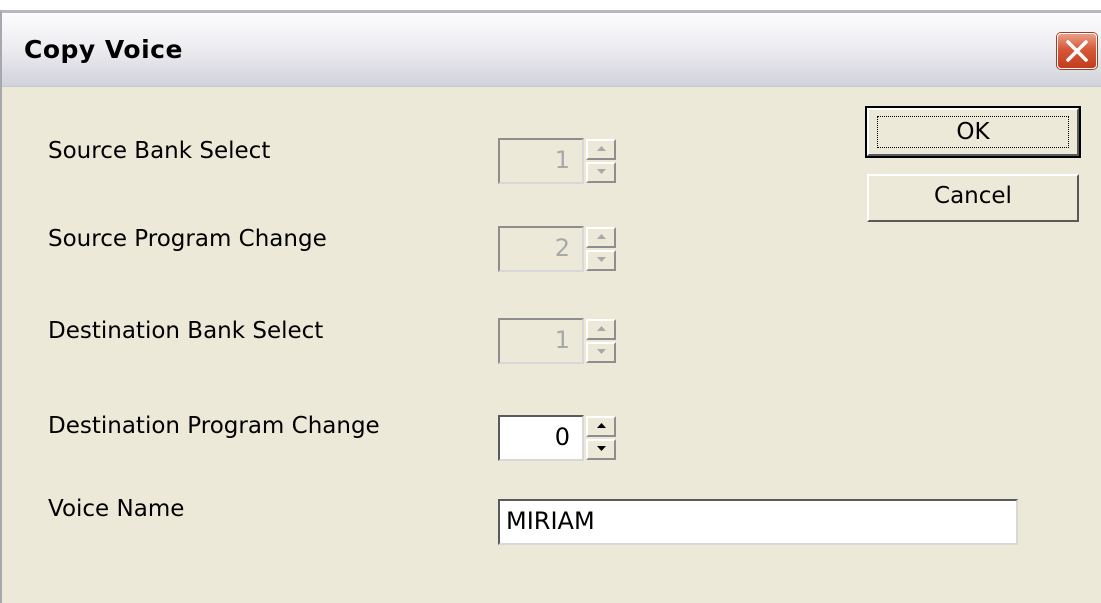 This screenshot has width=1101, height=603. What do you see at coordinates (541, 341) in the screenshot?
I see `destination-bank-select-field: 1` at bounding box center [541, 341].